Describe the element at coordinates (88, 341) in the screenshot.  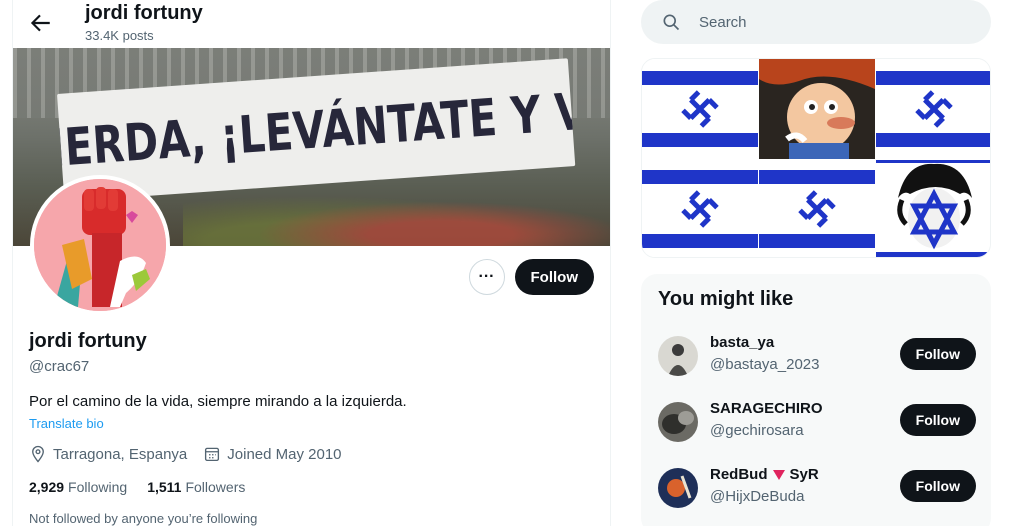
I see `display-name: jordi fortuny` at that location.